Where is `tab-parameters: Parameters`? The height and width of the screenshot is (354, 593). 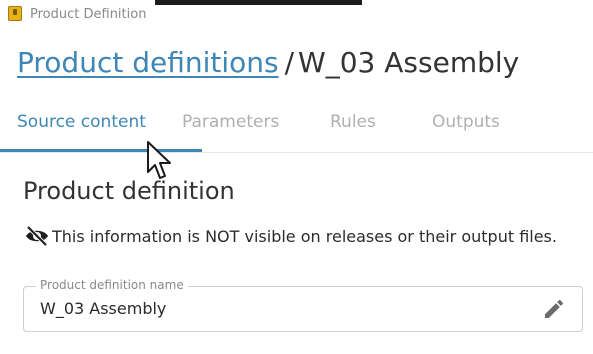
tab-parameters: Parameters is located at coordinates (230, 122).